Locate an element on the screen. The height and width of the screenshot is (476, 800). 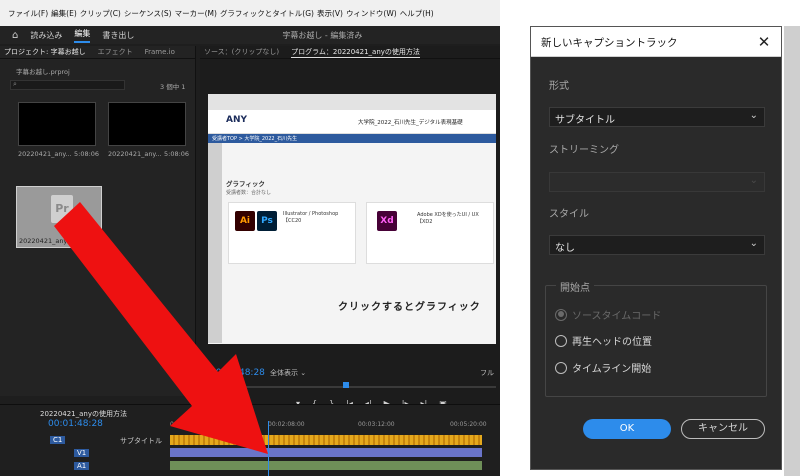
illustrator-icon: Ai is located at coordinates (245, 221).